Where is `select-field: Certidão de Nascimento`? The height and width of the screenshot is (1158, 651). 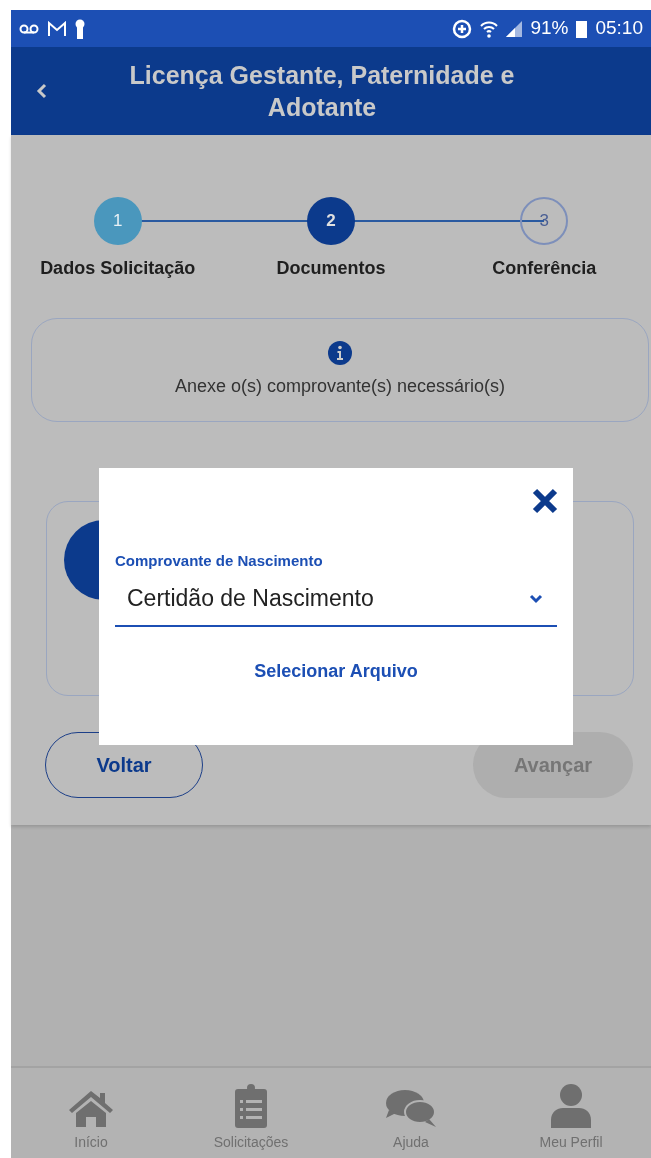
select-field: Certidão de Nascimento is located at coordinates (336, 599).